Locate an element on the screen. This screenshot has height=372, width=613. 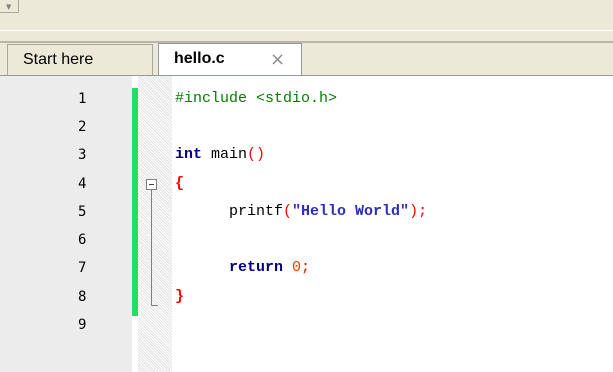
toolbar-grip: ▼ is located at coordinates (9, 6).